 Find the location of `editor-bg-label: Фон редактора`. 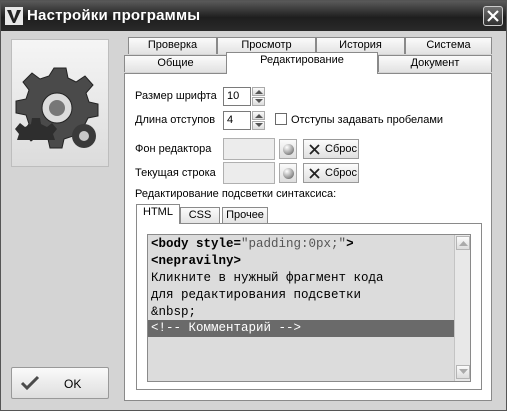

editor-bg-label: Фон редактора is located at coordinates (173, 149).